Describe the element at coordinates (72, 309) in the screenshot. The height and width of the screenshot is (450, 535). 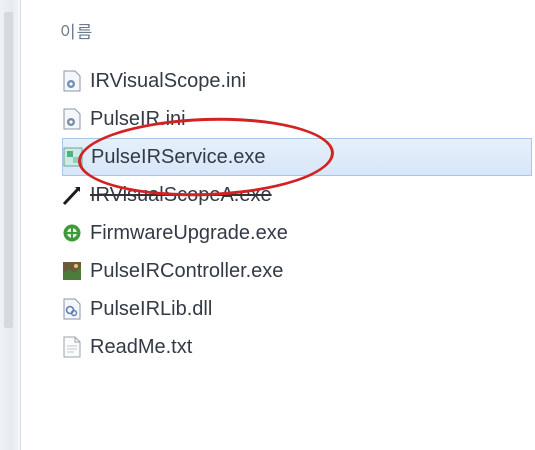
I see `dll-file-icon` at that location.